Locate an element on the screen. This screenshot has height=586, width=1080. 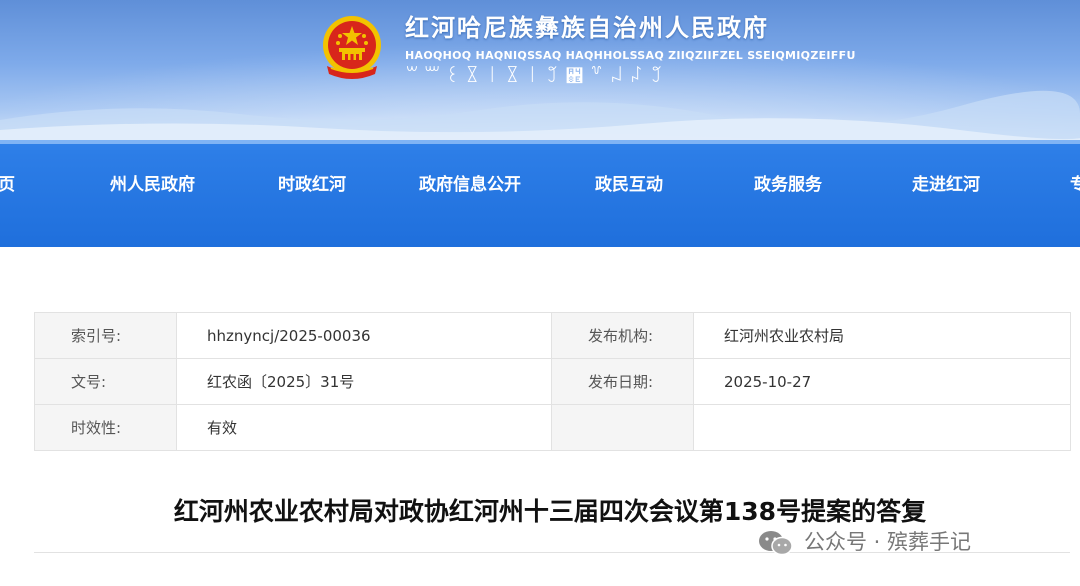
nav-item-government: 州人民政府 is located at coordinates (152, 182).